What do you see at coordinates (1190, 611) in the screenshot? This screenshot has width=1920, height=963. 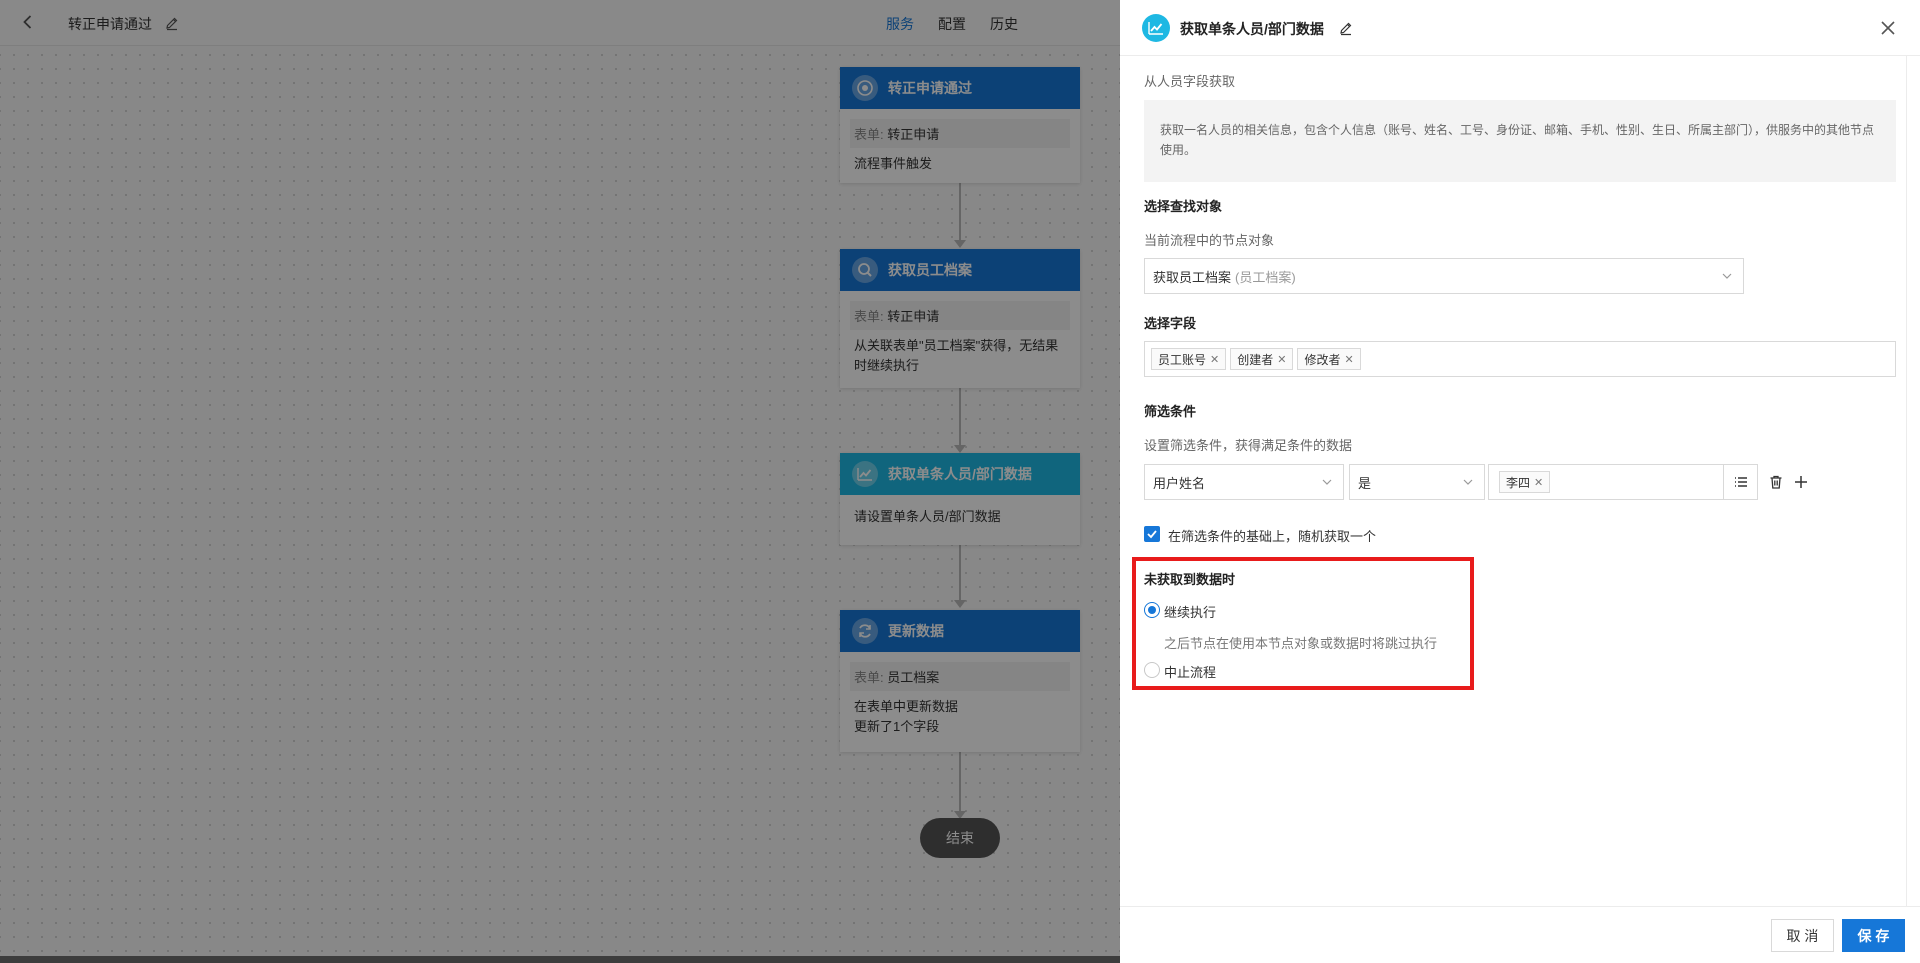 I see `continue-label: 继续执行` at bounding box center [1190, 611].